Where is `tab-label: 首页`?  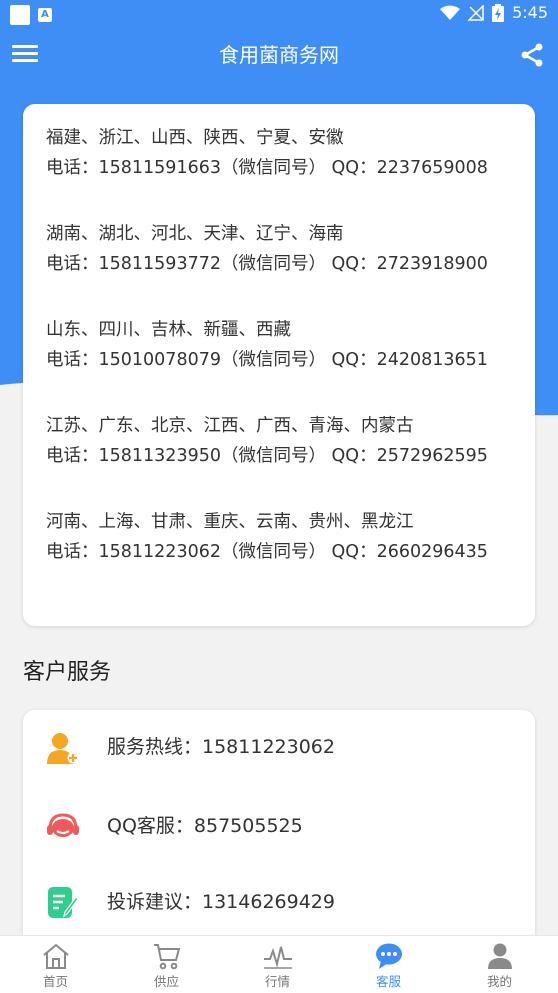
tab-label: 首页 is located at coordinates (55, 981).